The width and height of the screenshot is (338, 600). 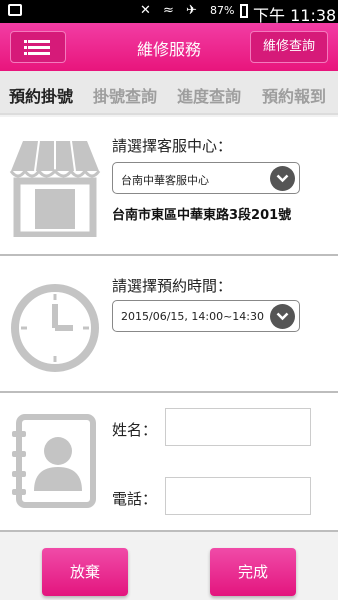 I want to click on tab-bar: 預約掛號 掛號查詢 進度查詢 預約報到, so click(x=169, y=93).